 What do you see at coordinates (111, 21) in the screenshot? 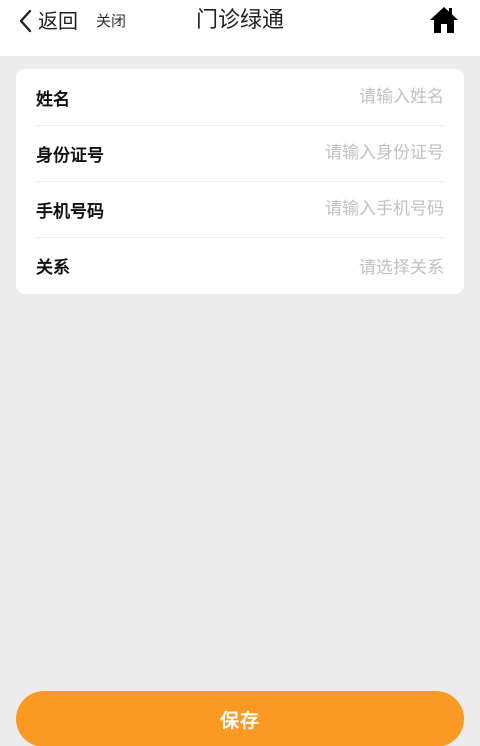
I see `close-button: 关闭` at bounding box center [111, 21].